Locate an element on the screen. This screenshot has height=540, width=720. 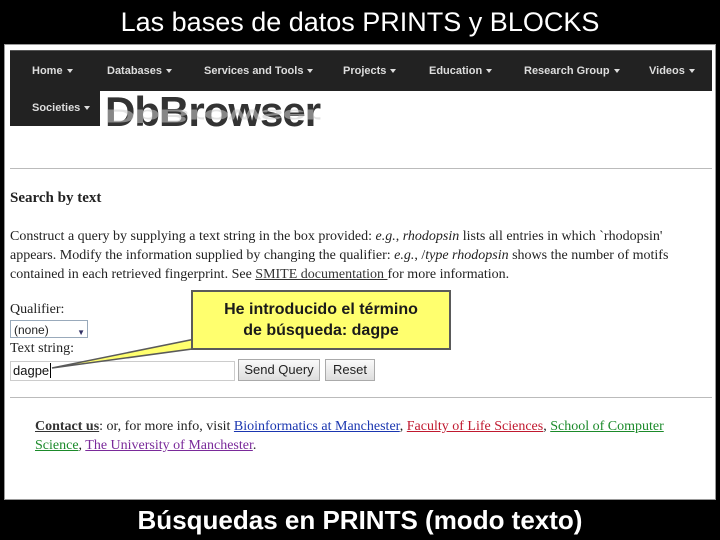
nav-projects: Projects is located at coordinates (370, 71).